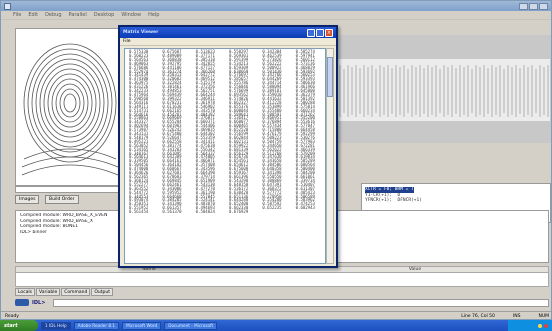 The image size is (552, 331). What do you see at coordinates (523, 6) in the screenshot?
I see `minimize-button` at bounding box center [523, 6].